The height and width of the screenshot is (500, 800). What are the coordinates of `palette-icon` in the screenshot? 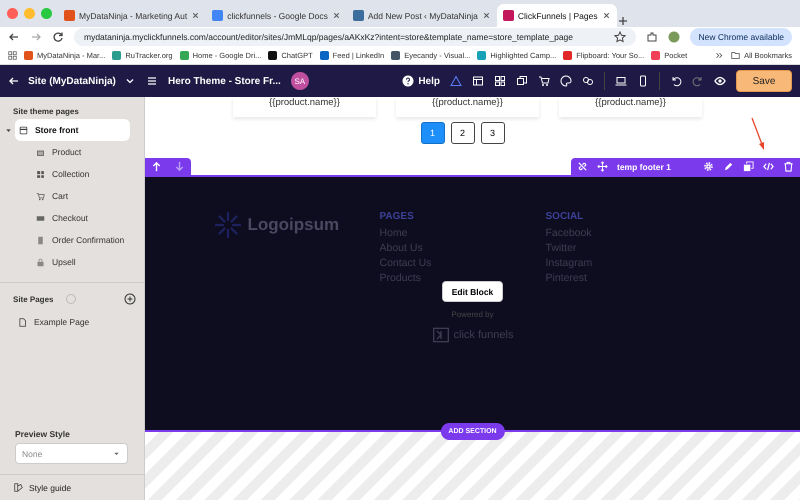 It's located at (566, 81).